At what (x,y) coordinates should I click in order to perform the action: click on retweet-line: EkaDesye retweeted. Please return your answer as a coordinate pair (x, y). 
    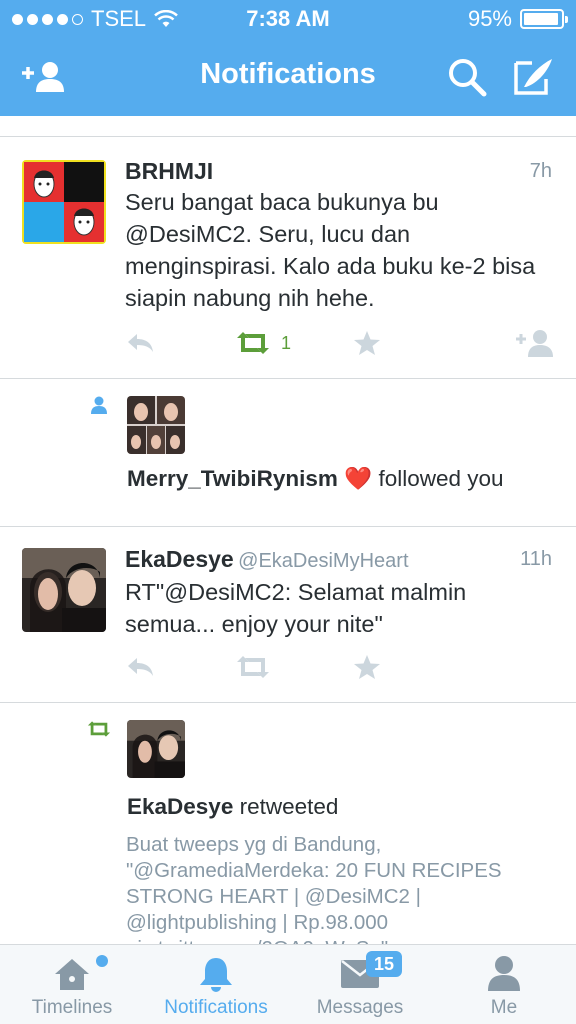
    Looking at the image, I should click on (232, 807).